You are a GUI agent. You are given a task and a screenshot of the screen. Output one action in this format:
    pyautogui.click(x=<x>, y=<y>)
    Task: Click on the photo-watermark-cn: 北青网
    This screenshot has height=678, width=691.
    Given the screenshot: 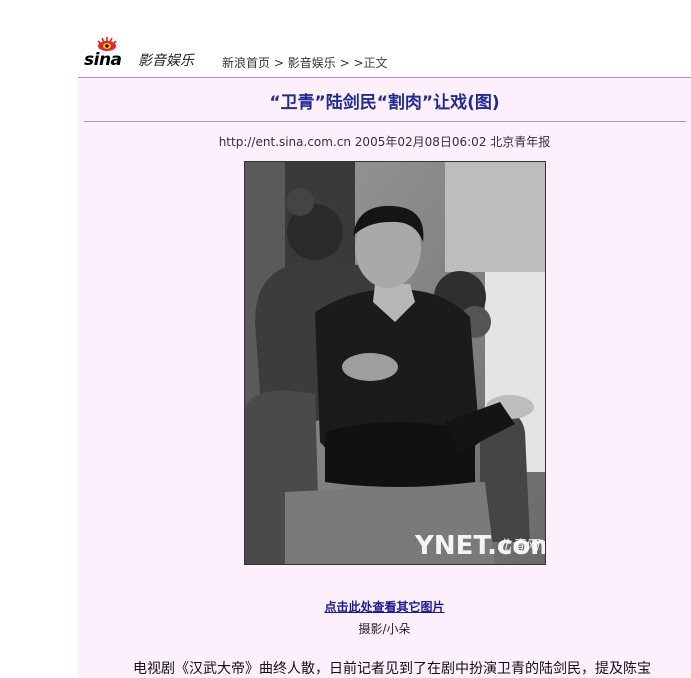 What is the action you would take?
    pyautogui.click(x=519, y=546)
    